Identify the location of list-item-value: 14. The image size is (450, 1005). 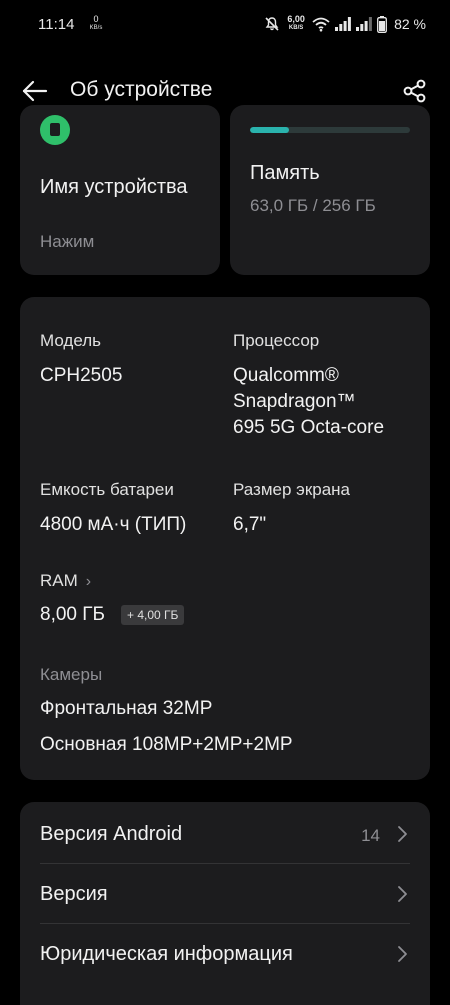
(370, 835).